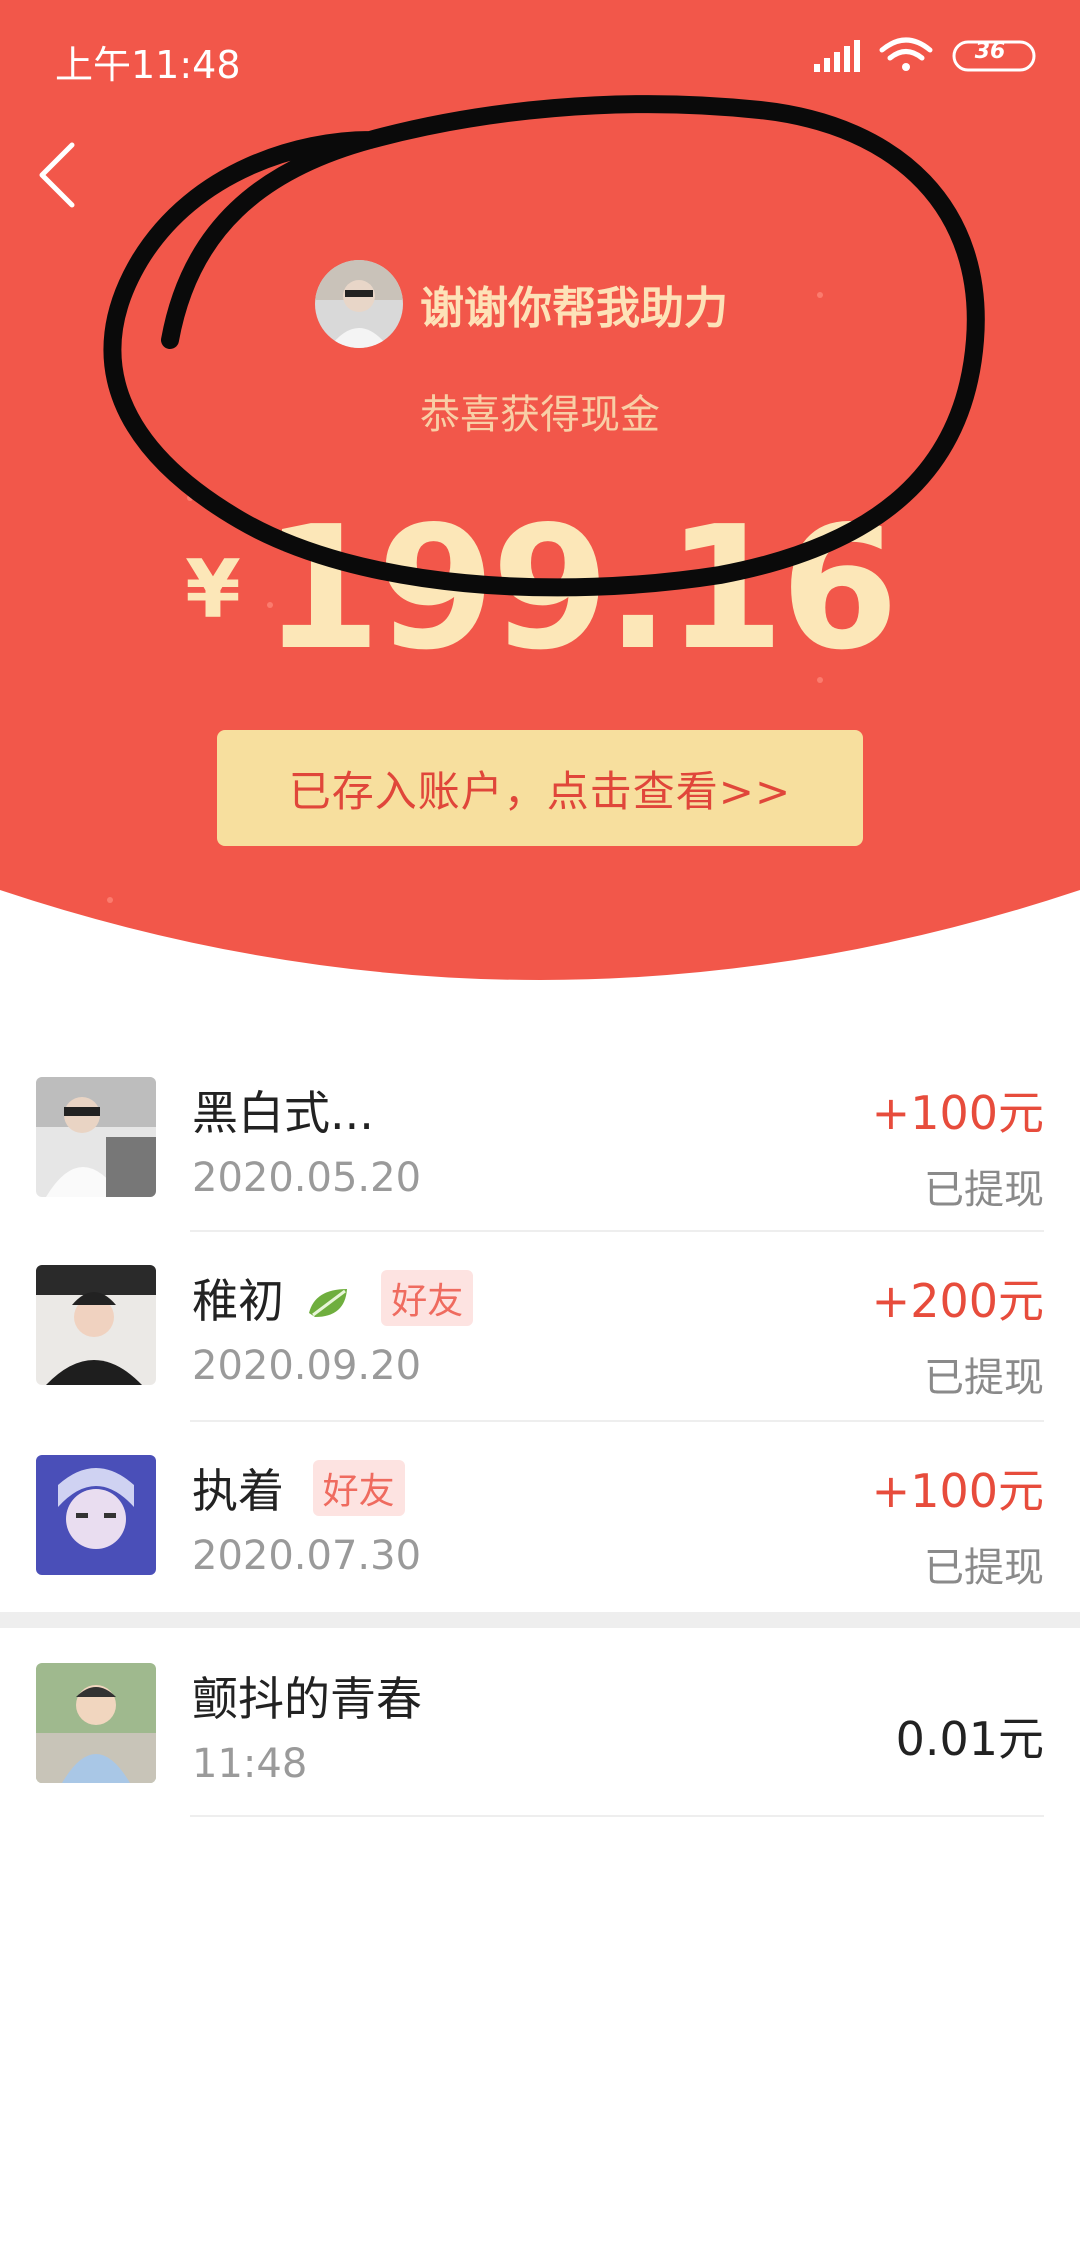 The image size is (1080, 2244). What do you see at coordinates (327, 1303) in the screenshot?
I see `leaf-icon` at bounding box center [327, 1303].